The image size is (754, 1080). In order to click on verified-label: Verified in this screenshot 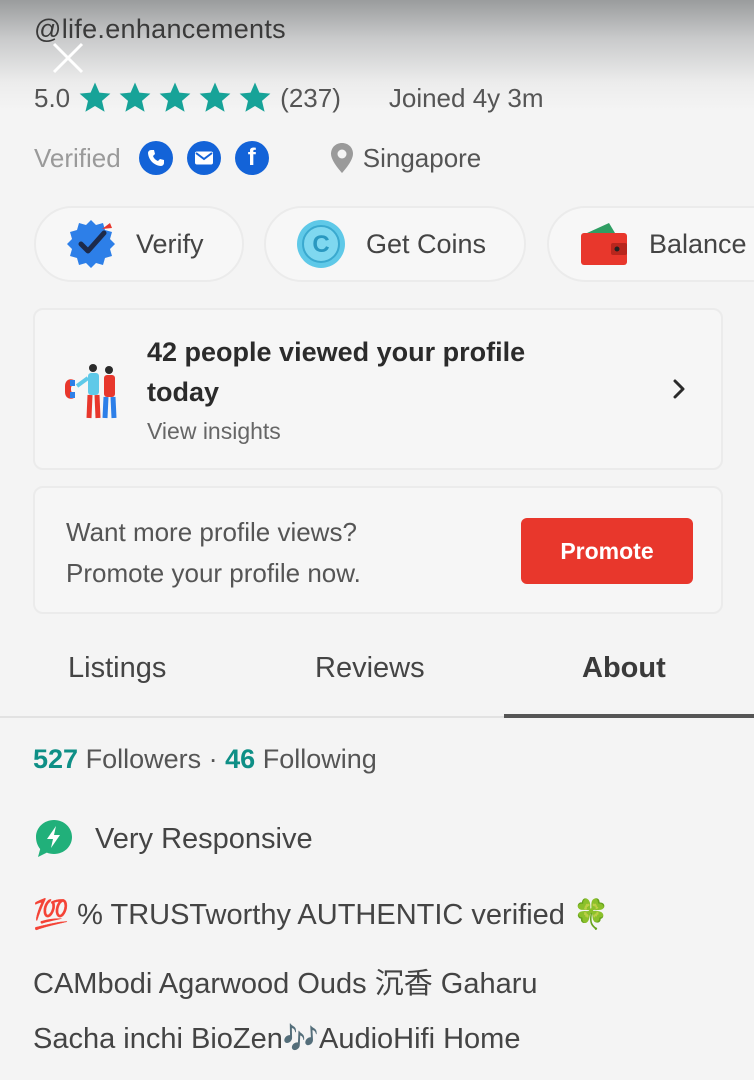, I will do `click(77, 157)`.